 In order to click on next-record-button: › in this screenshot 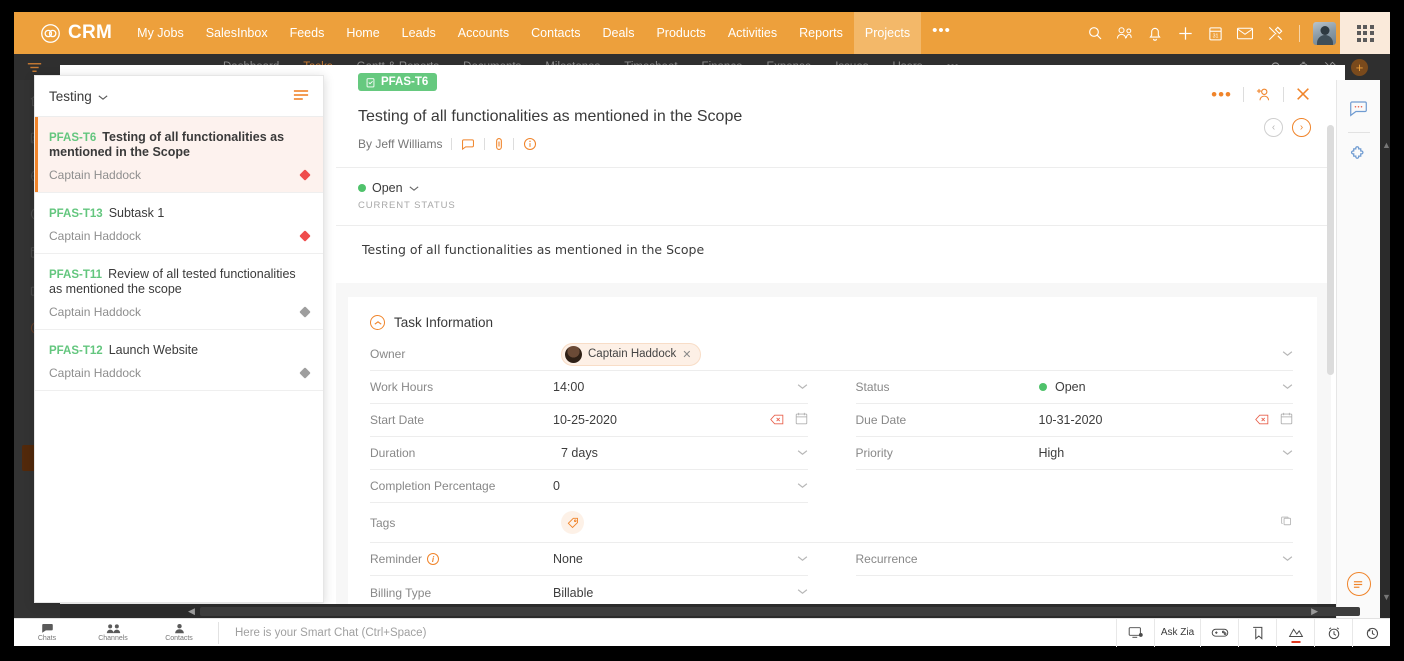, I will do `click(1301, 127)`.